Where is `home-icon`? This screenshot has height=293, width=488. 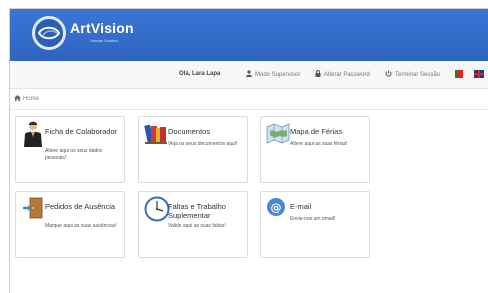
home-icon is located at coordinates (17, 99).